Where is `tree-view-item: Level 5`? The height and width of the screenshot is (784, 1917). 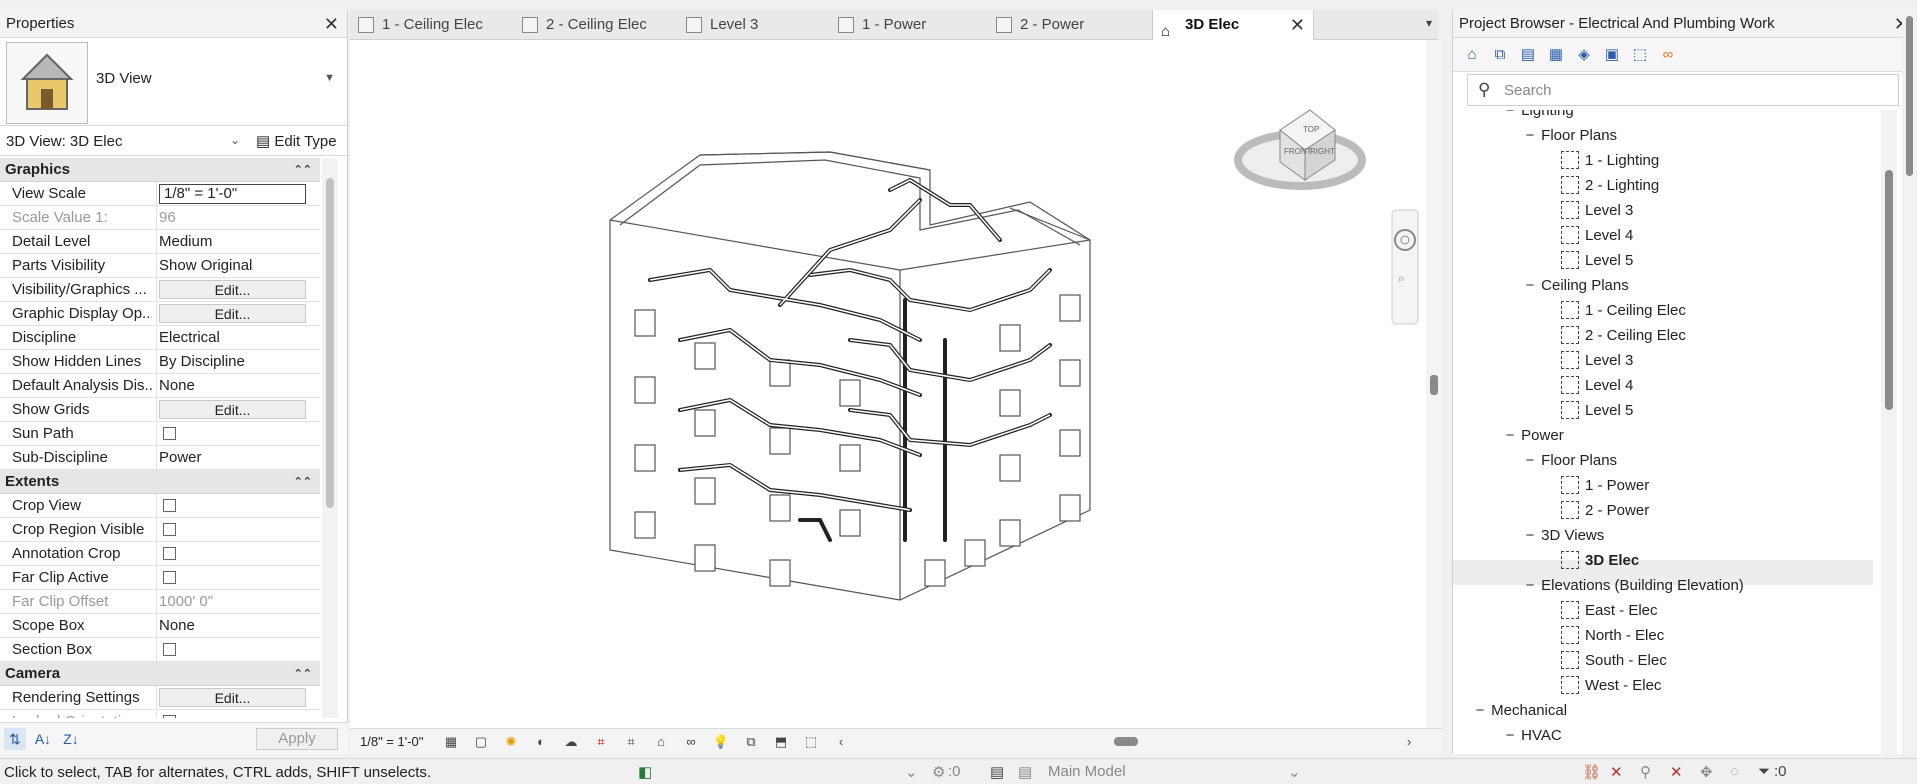
tree-view-item: Level 5 is located at coordinates (1597, 410).